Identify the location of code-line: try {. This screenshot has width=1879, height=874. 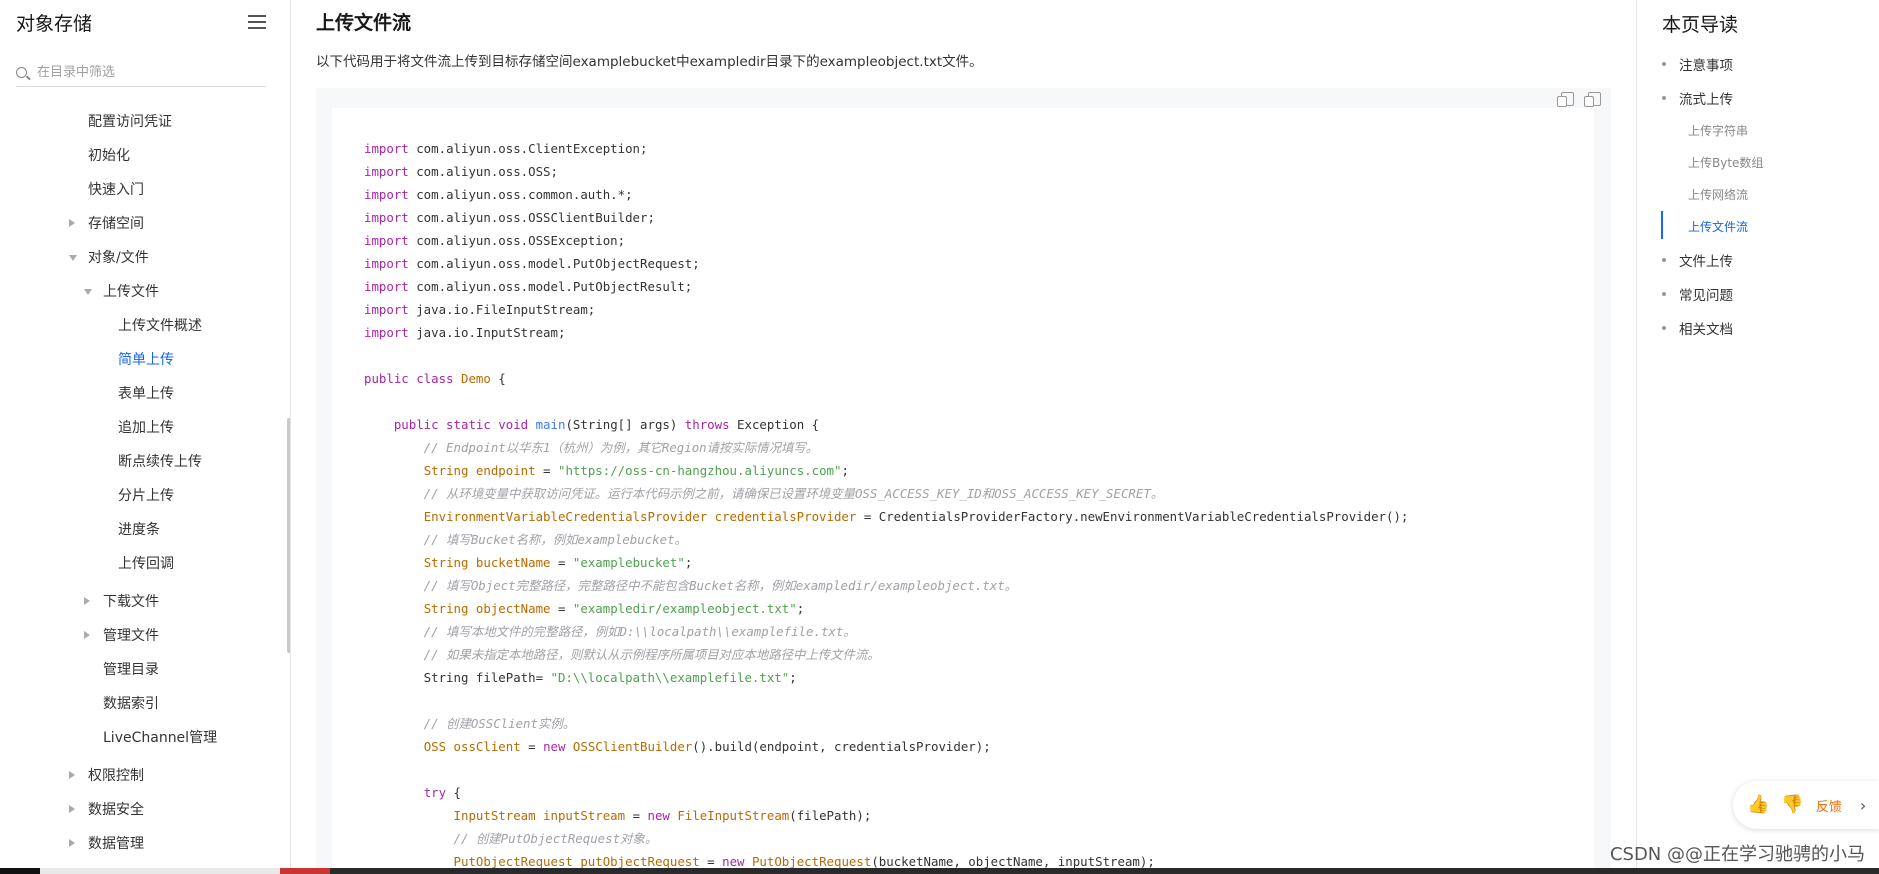
(886, 792).